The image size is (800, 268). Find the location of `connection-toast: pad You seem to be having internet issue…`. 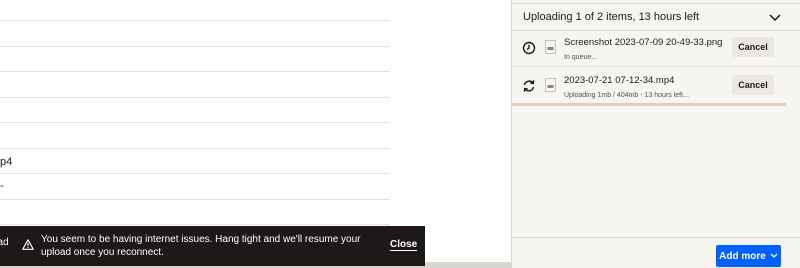

connection-toast: pad You seem to be having internet issue… is located at coordinates (212, 246).